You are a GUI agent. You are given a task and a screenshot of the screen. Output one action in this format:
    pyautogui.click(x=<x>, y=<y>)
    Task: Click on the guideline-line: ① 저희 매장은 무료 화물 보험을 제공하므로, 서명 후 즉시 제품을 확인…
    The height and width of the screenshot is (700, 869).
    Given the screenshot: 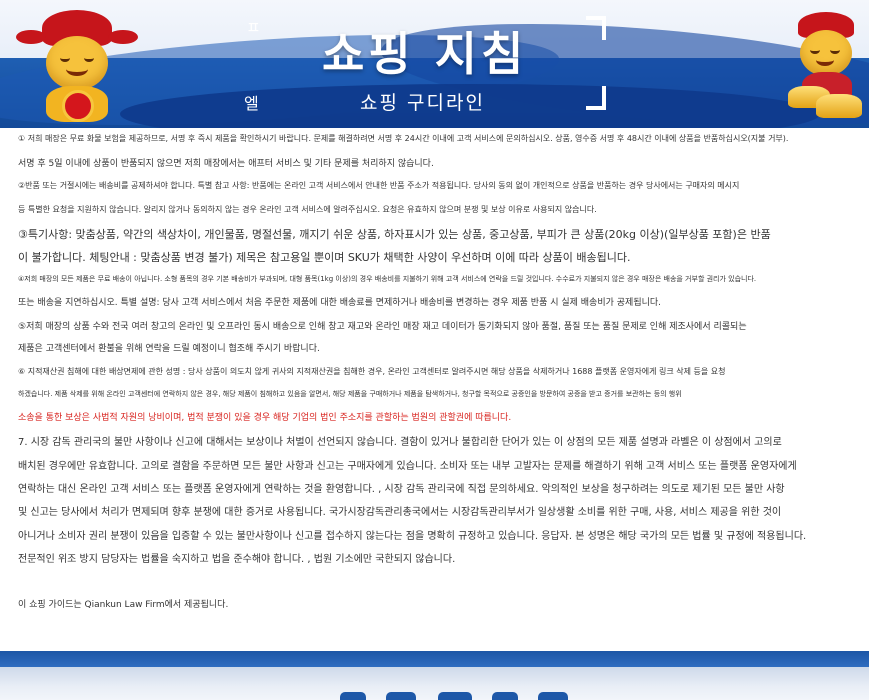 What is the action you would take?
    pyautogui.click(x=403, y=138)
    